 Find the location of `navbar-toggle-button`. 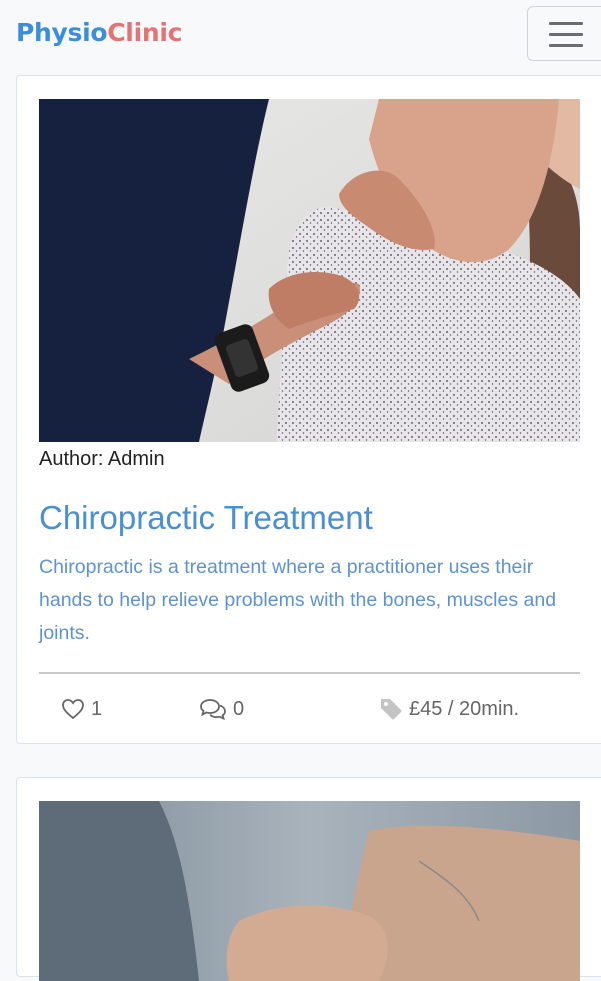

navbar-toggle-button is located at coordinates (564, 33).